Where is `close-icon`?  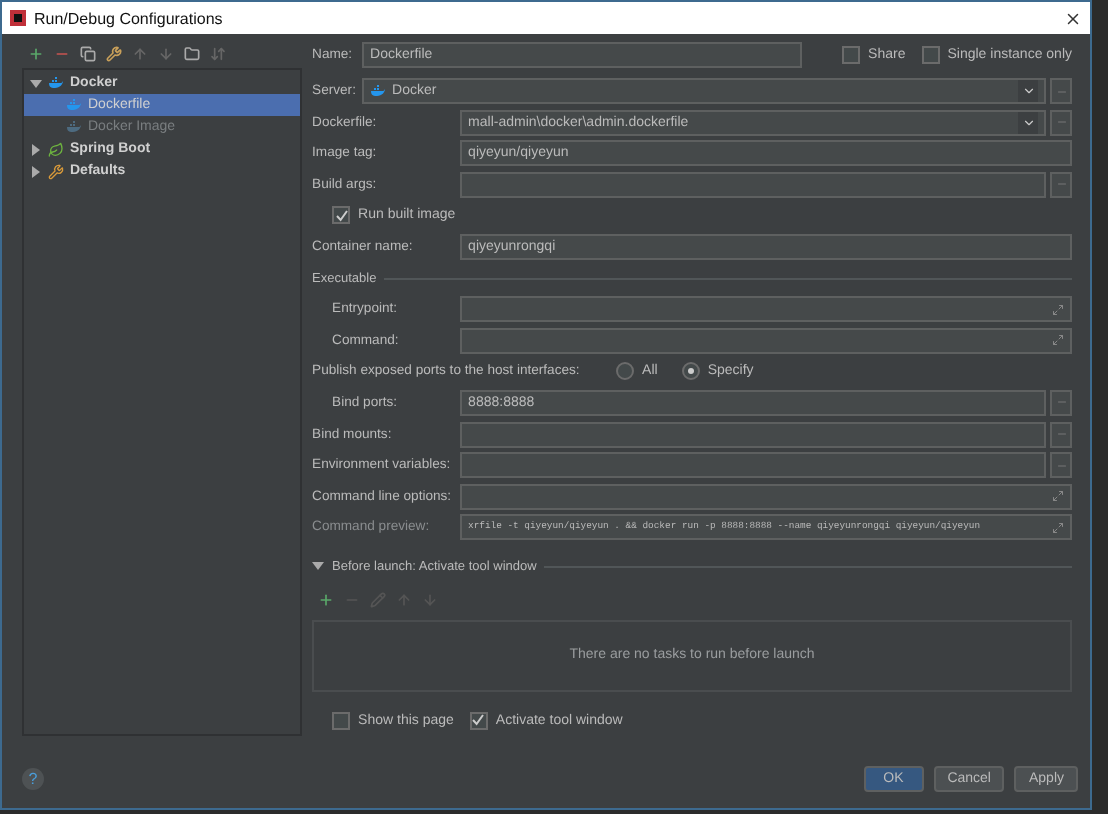
close-icon is located at coordinates (1073, 18).